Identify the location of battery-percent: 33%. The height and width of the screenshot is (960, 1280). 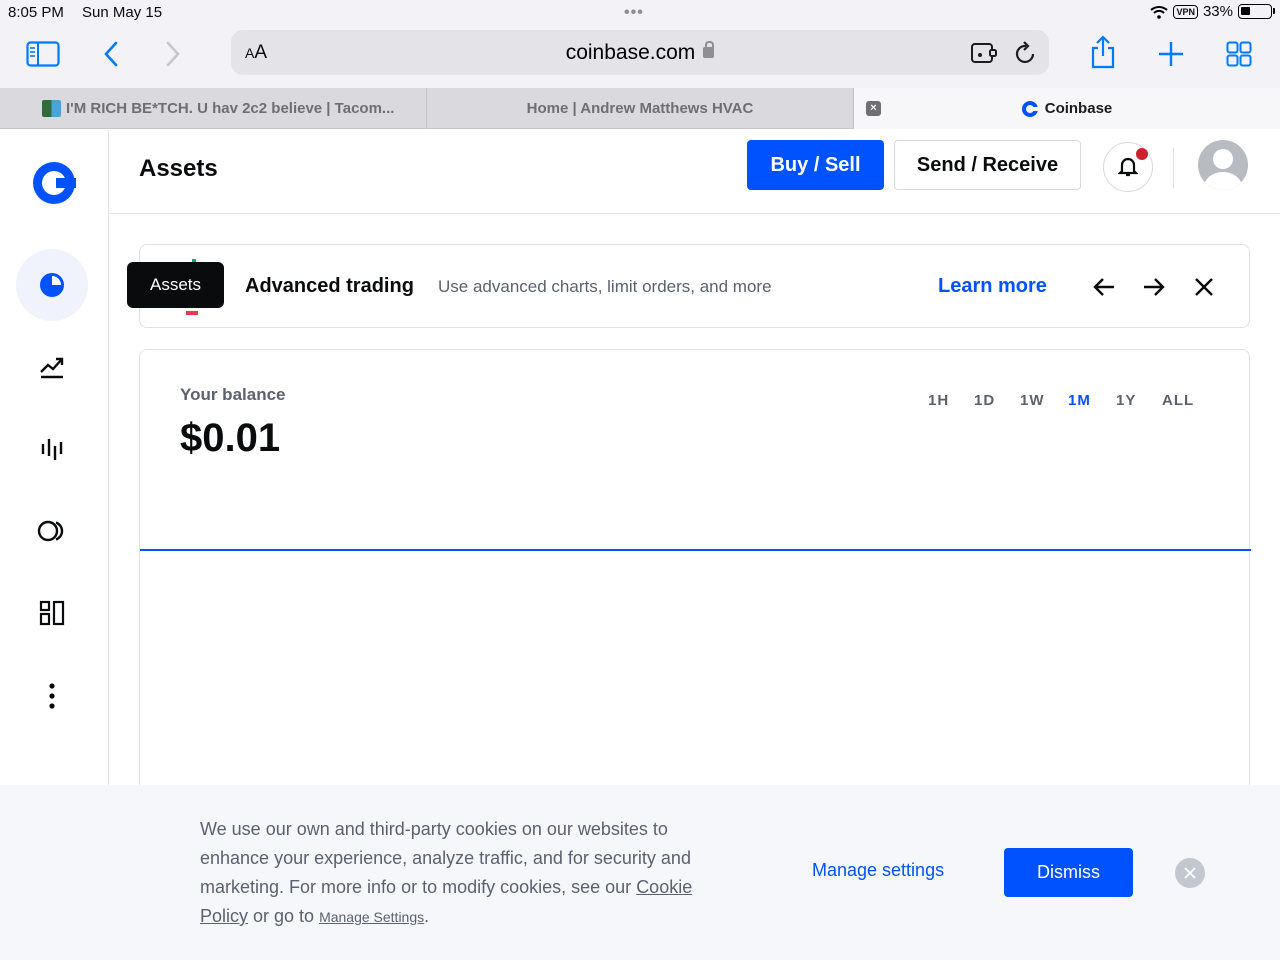
(1217, 11).